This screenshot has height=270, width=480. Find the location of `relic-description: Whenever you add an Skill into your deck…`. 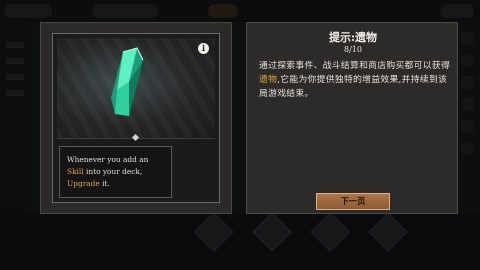

relic-description: Whenever you add an Skill into your deck… is located at coordinates (115, 172).